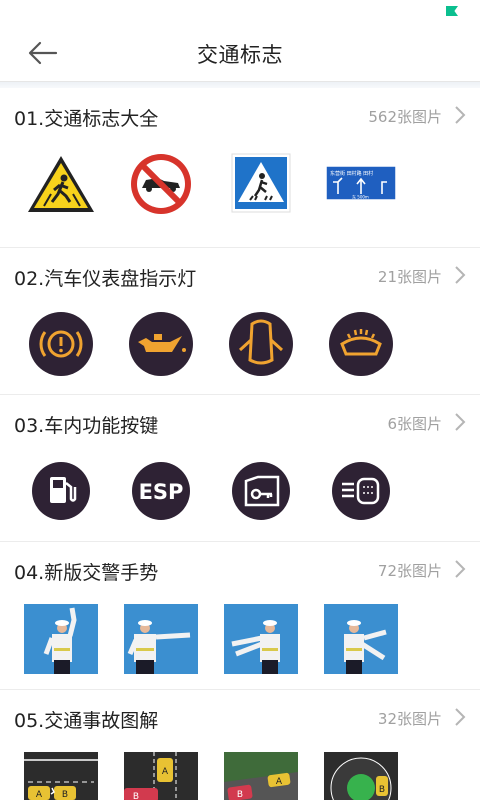 This screenshot has width=480, height=800. I want to click on section-header: 04.新版交警手势 72张图片, so click(240, 573).